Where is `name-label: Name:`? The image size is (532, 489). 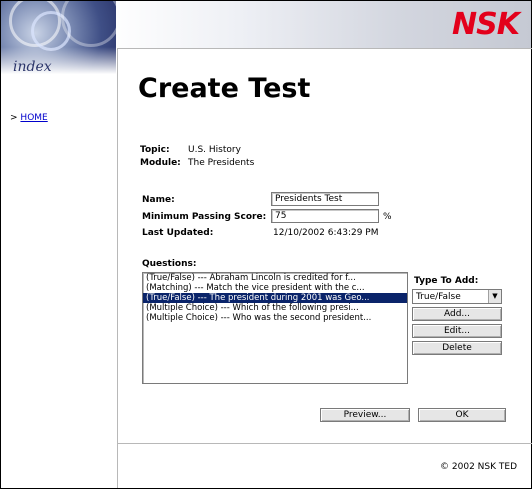 name-label: Name: is located at coordinates (158, 200).